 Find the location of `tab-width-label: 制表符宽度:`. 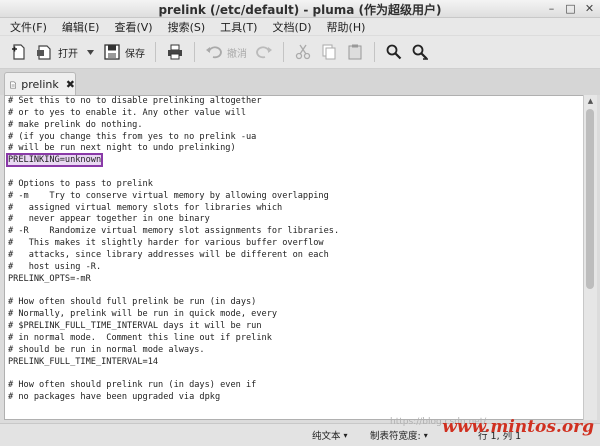

tab-width-label: 制表符宽度: is located at coordinates (395, 436).